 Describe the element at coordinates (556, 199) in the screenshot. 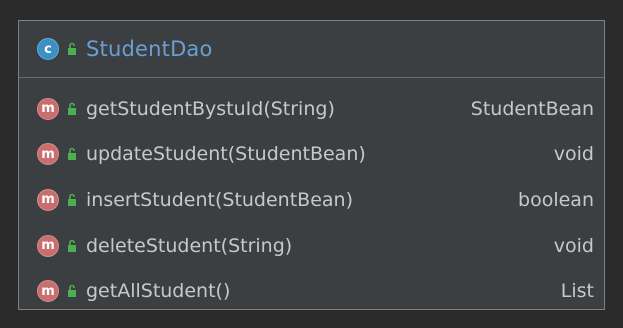

I see `method-return-type: boolean` at that location.